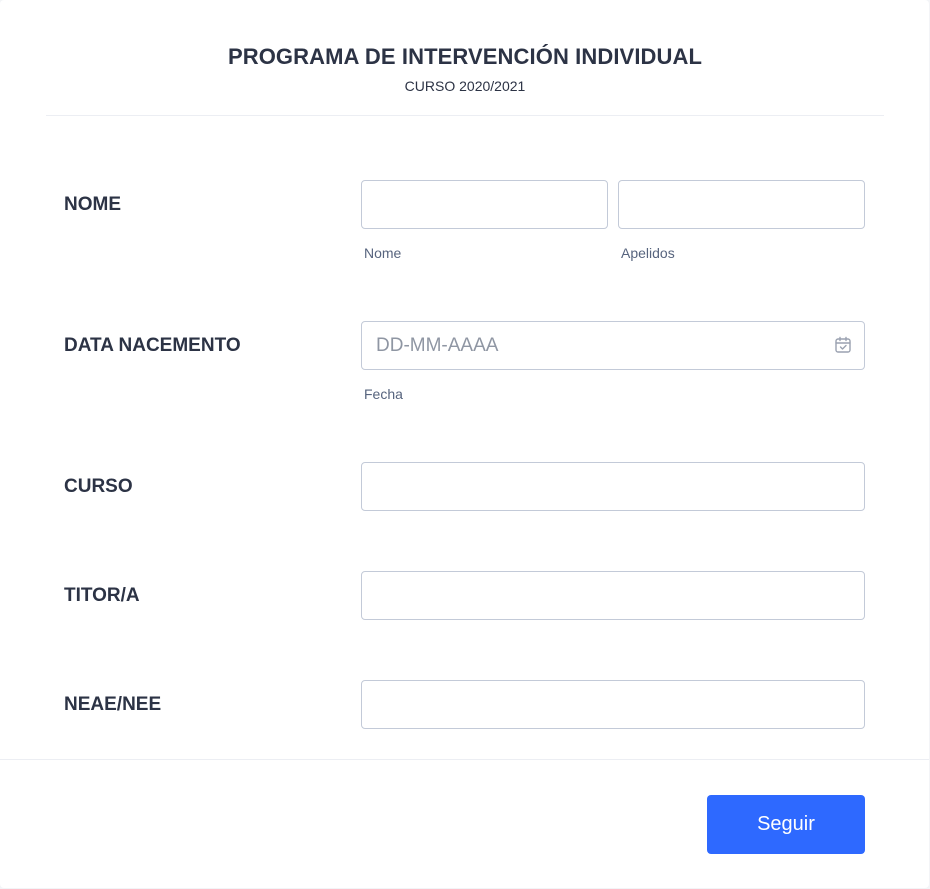  I want to click on birthdate-input, so click(613, 345).